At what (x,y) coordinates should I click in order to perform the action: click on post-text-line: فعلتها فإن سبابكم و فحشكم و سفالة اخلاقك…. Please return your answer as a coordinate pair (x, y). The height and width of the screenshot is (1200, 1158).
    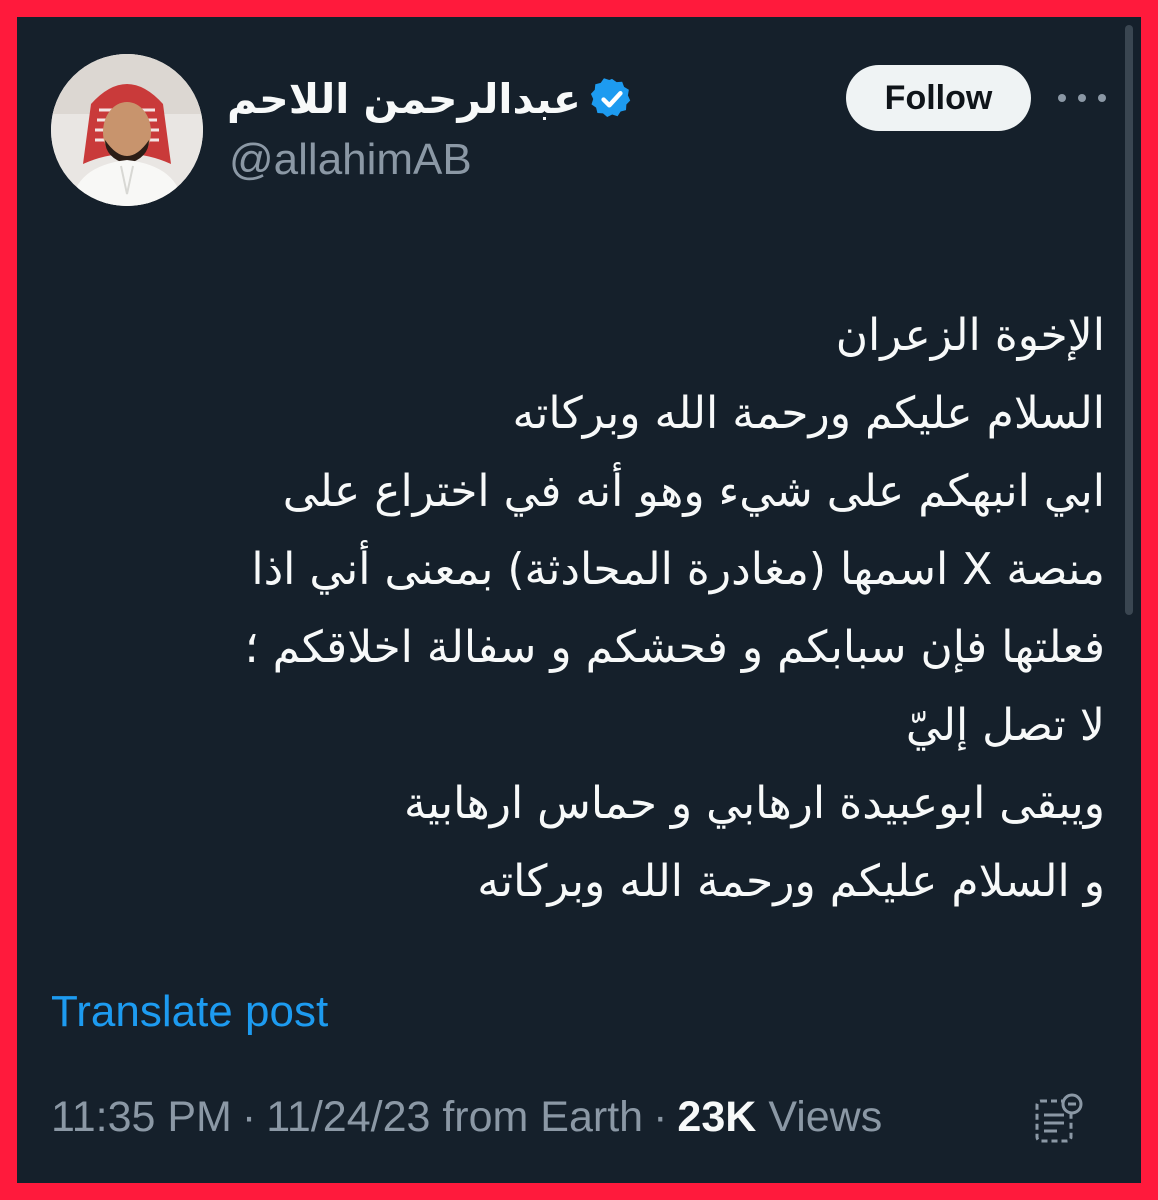
    Looking at the image, I should click on (674, 647).